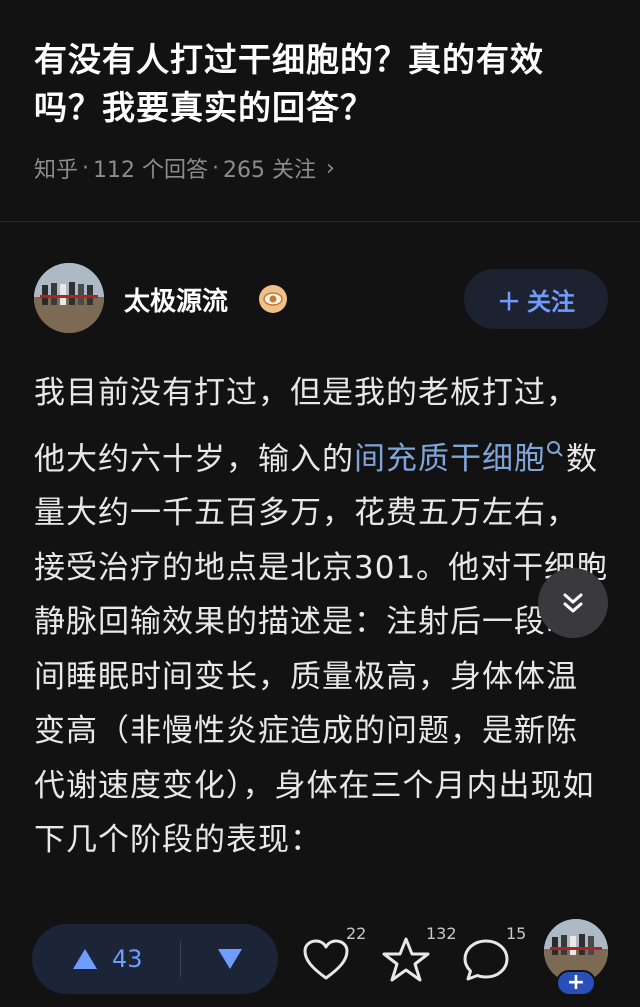  What do you see at coordinates (127, 959) in the screenshot?
I see `upvote-count: 43` at bounding box center [127, 959].